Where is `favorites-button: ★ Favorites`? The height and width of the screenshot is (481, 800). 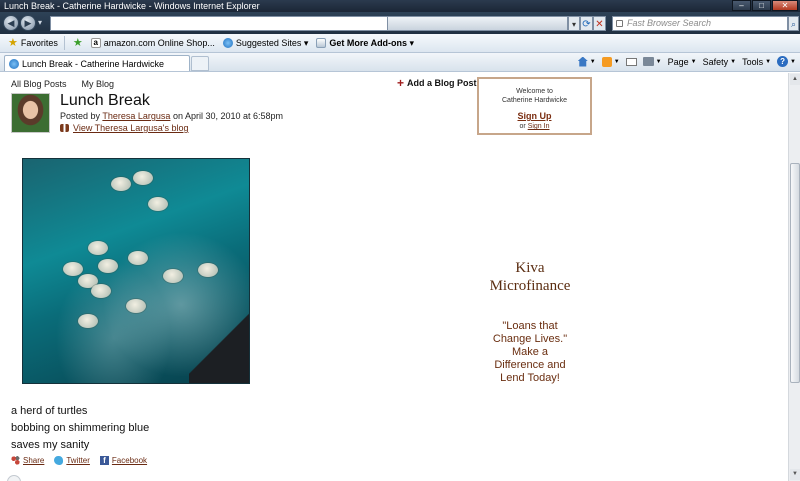 favorites-button: ★ Favorites is located at coordinates (33, 42).